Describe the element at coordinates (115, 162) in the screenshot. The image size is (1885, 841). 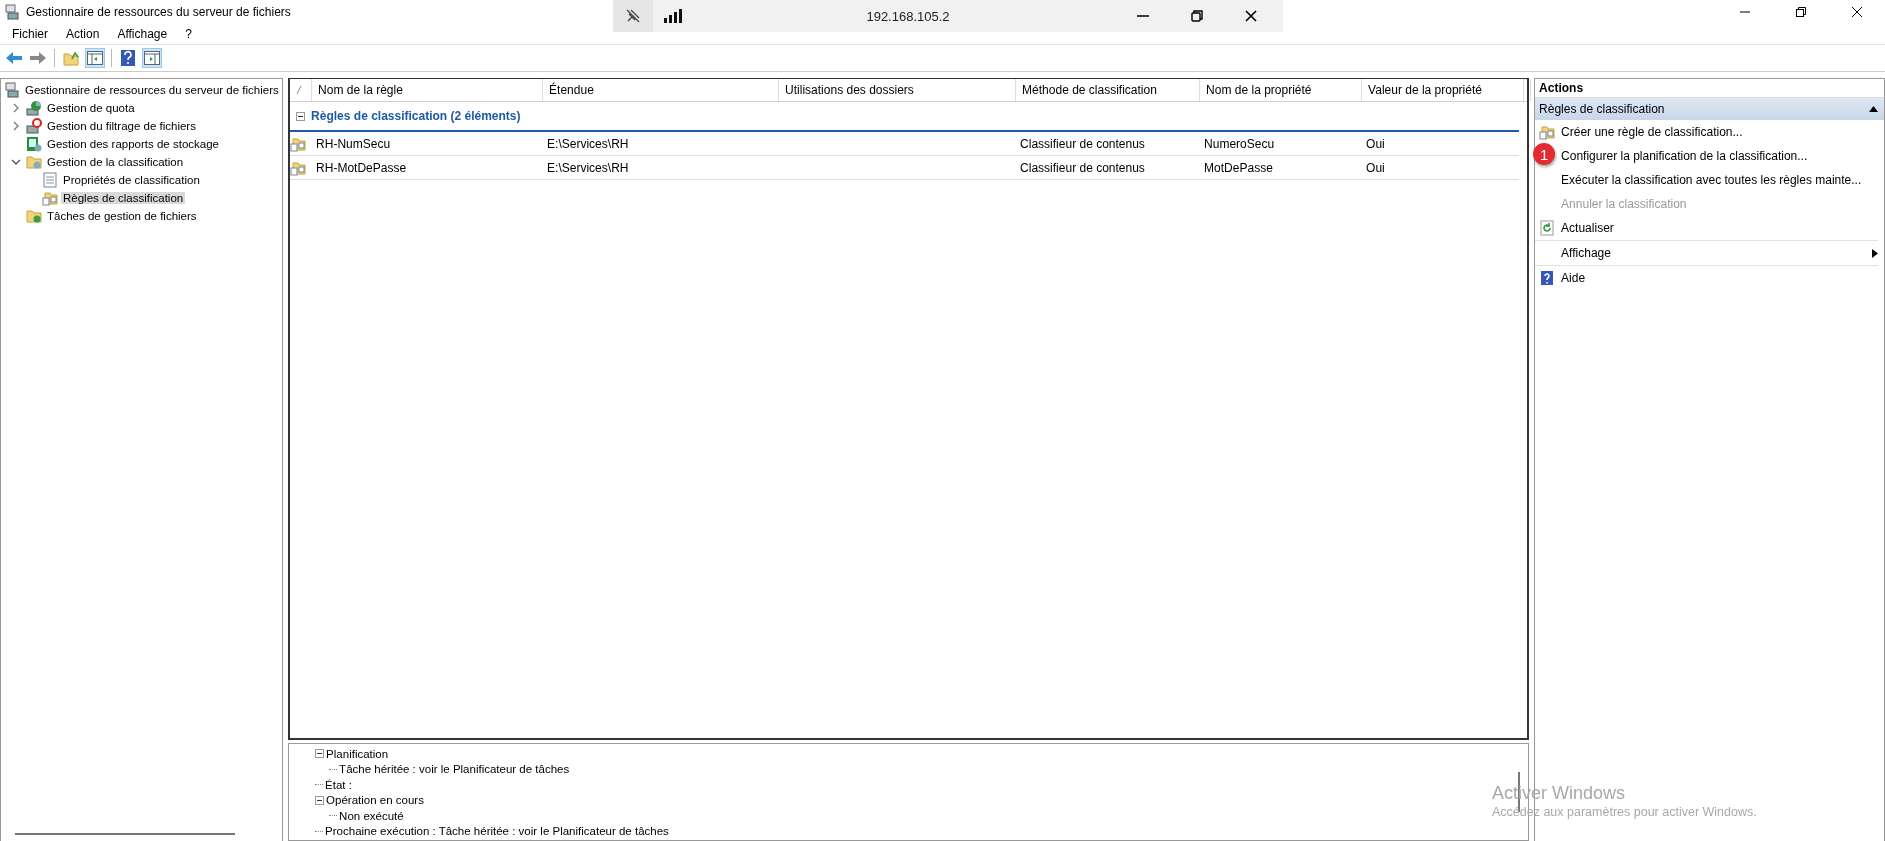
I see `tree-item: Gestion de la classification` at that location.